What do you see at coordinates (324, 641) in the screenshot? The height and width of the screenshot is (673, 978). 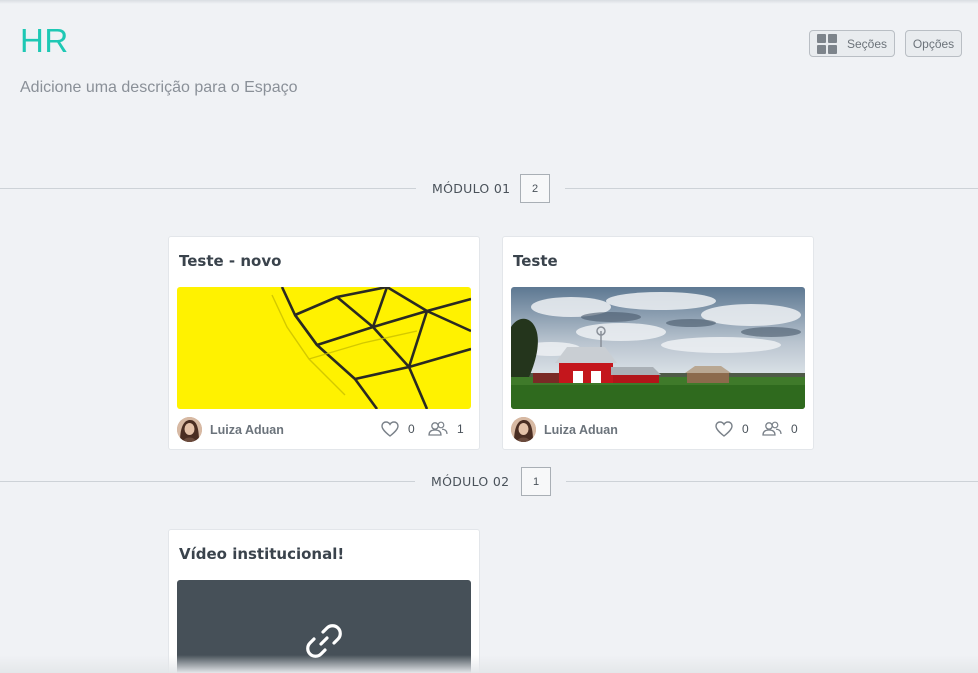 I see `link-icon` at bounding box center [324, 641].